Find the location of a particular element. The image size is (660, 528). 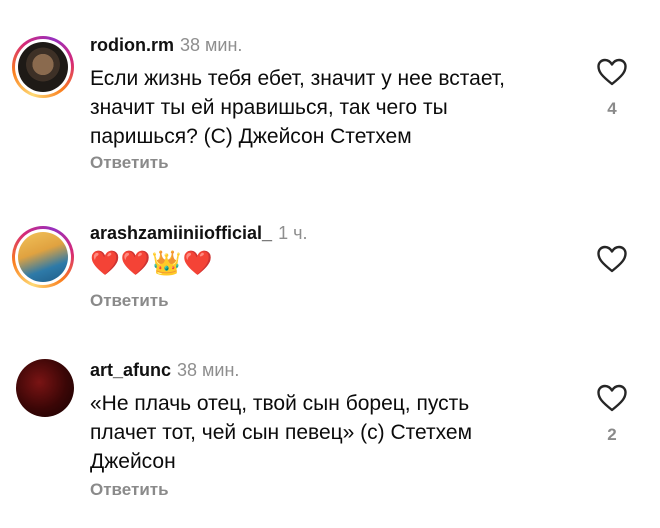

comment-line: значит ты ей нравишься, так чего ты is located at coordinates (269, 107).